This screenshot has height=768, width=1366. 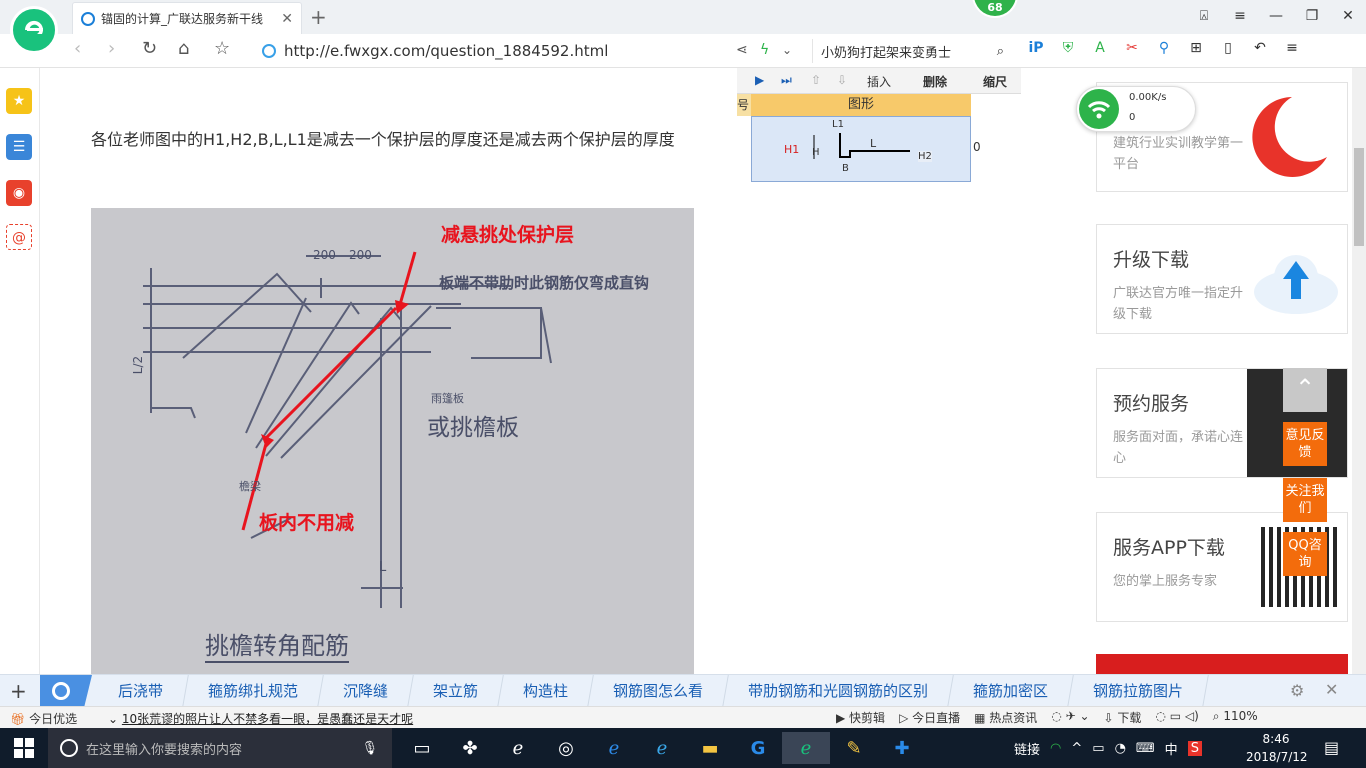 I want to click on feedback-button: 意见反馈, so click(x=1305, y=444).